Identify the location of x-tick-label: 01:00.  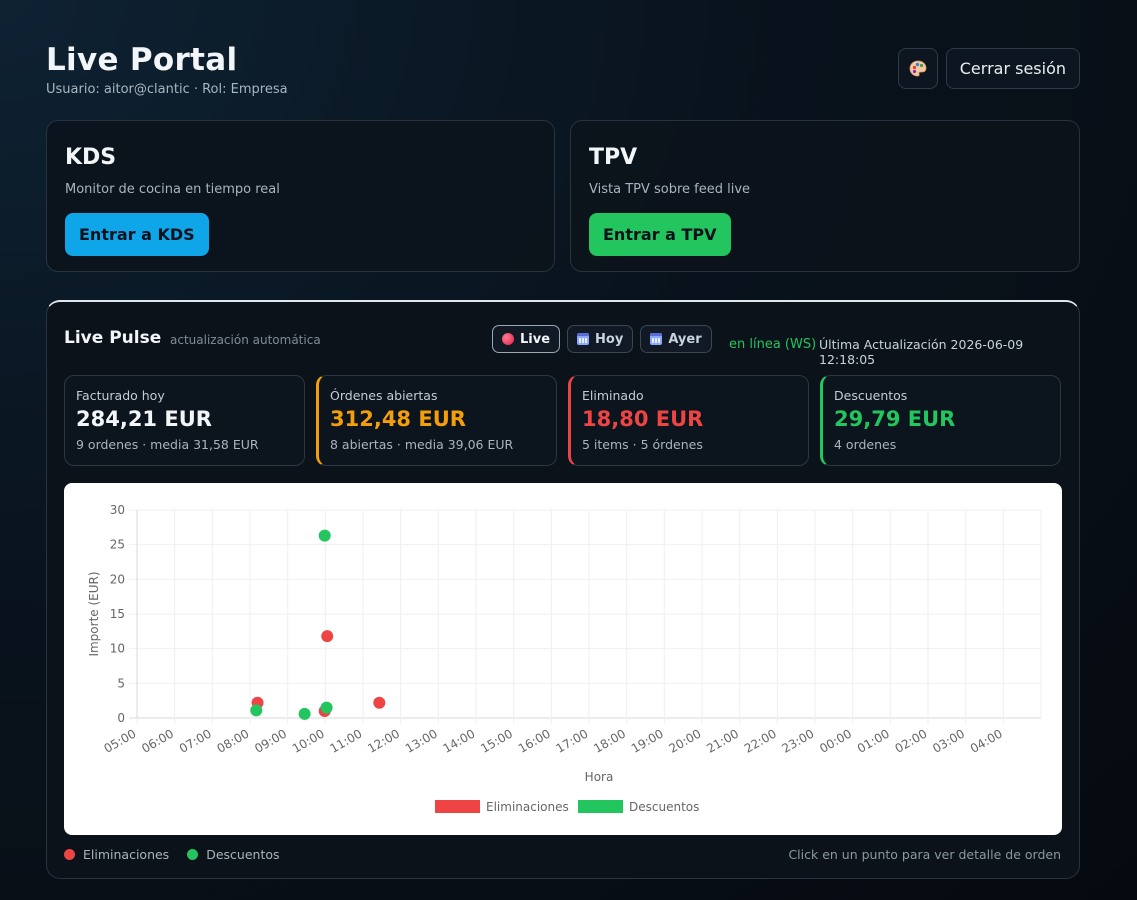
(873, 740).